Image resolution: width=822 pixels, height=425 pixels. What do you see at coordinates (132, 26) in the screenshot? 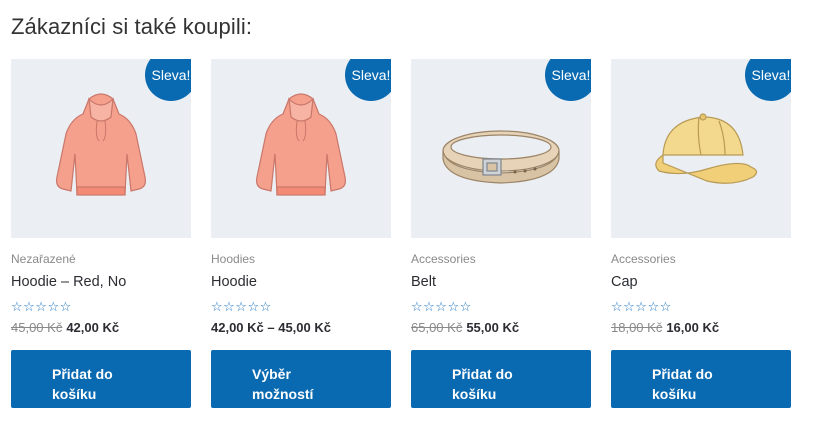
I see `section-heading: Zákazníci si také koupili:` at bounding box center [132, 26].